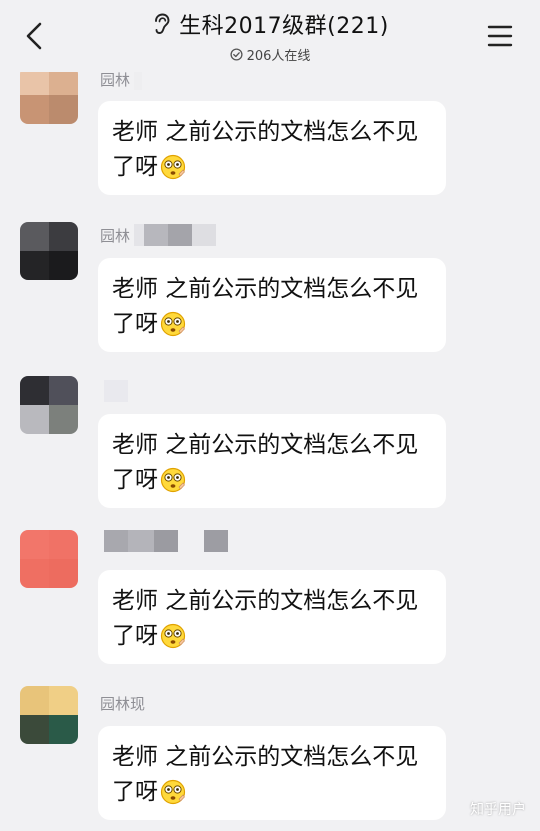 The height and width of the screenshot is (831, 540). I want to click on sender-name-row: 园林现, so click(124, 703).